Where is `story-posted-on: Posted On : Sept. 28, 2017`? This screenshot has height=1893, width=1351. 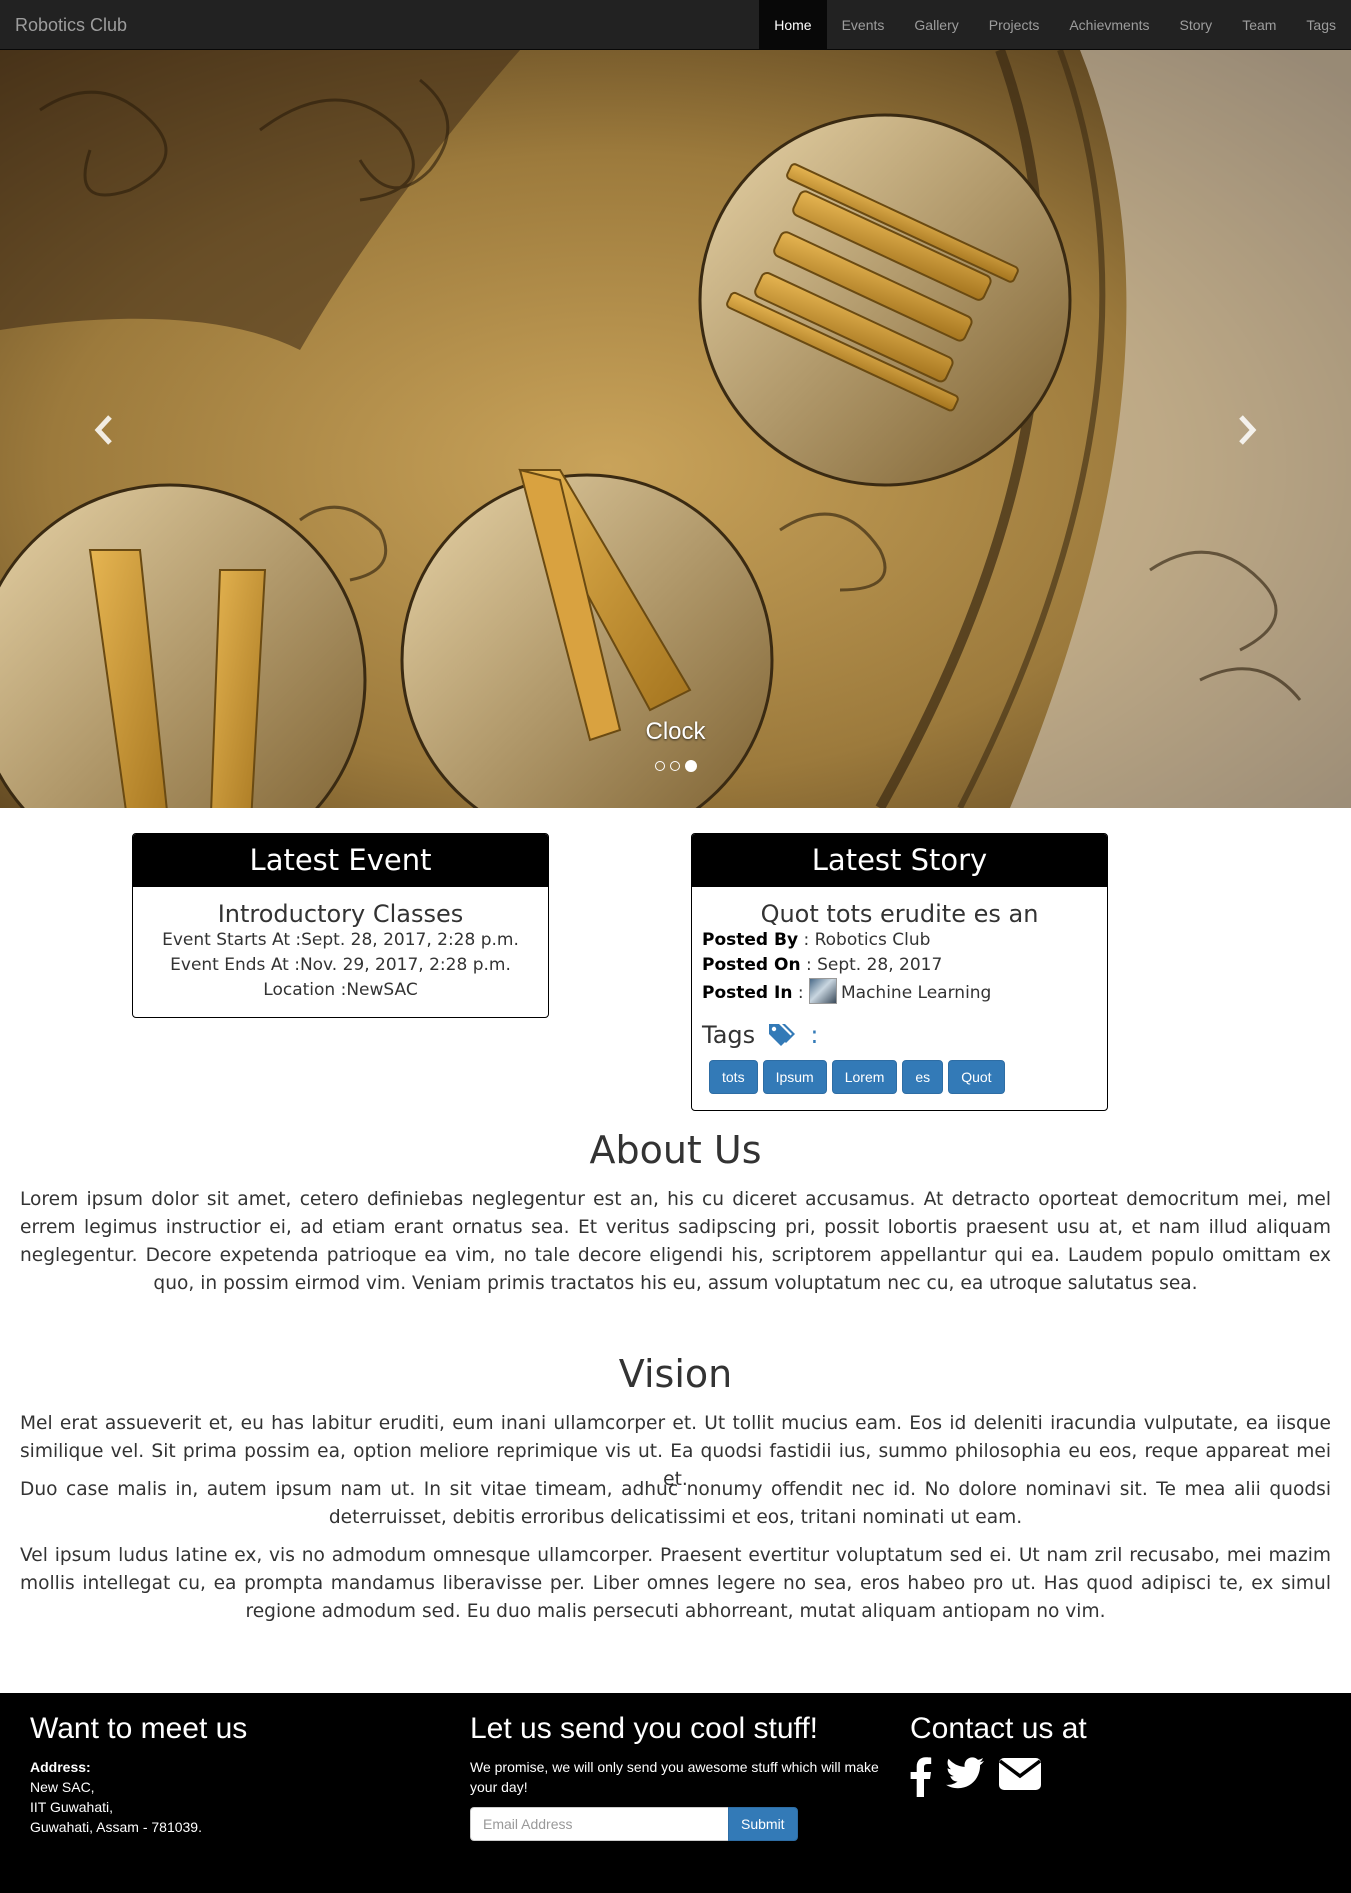
story-posted-on: Posted On : Sept. 28, 2017 is located at coordinates (899, 965).